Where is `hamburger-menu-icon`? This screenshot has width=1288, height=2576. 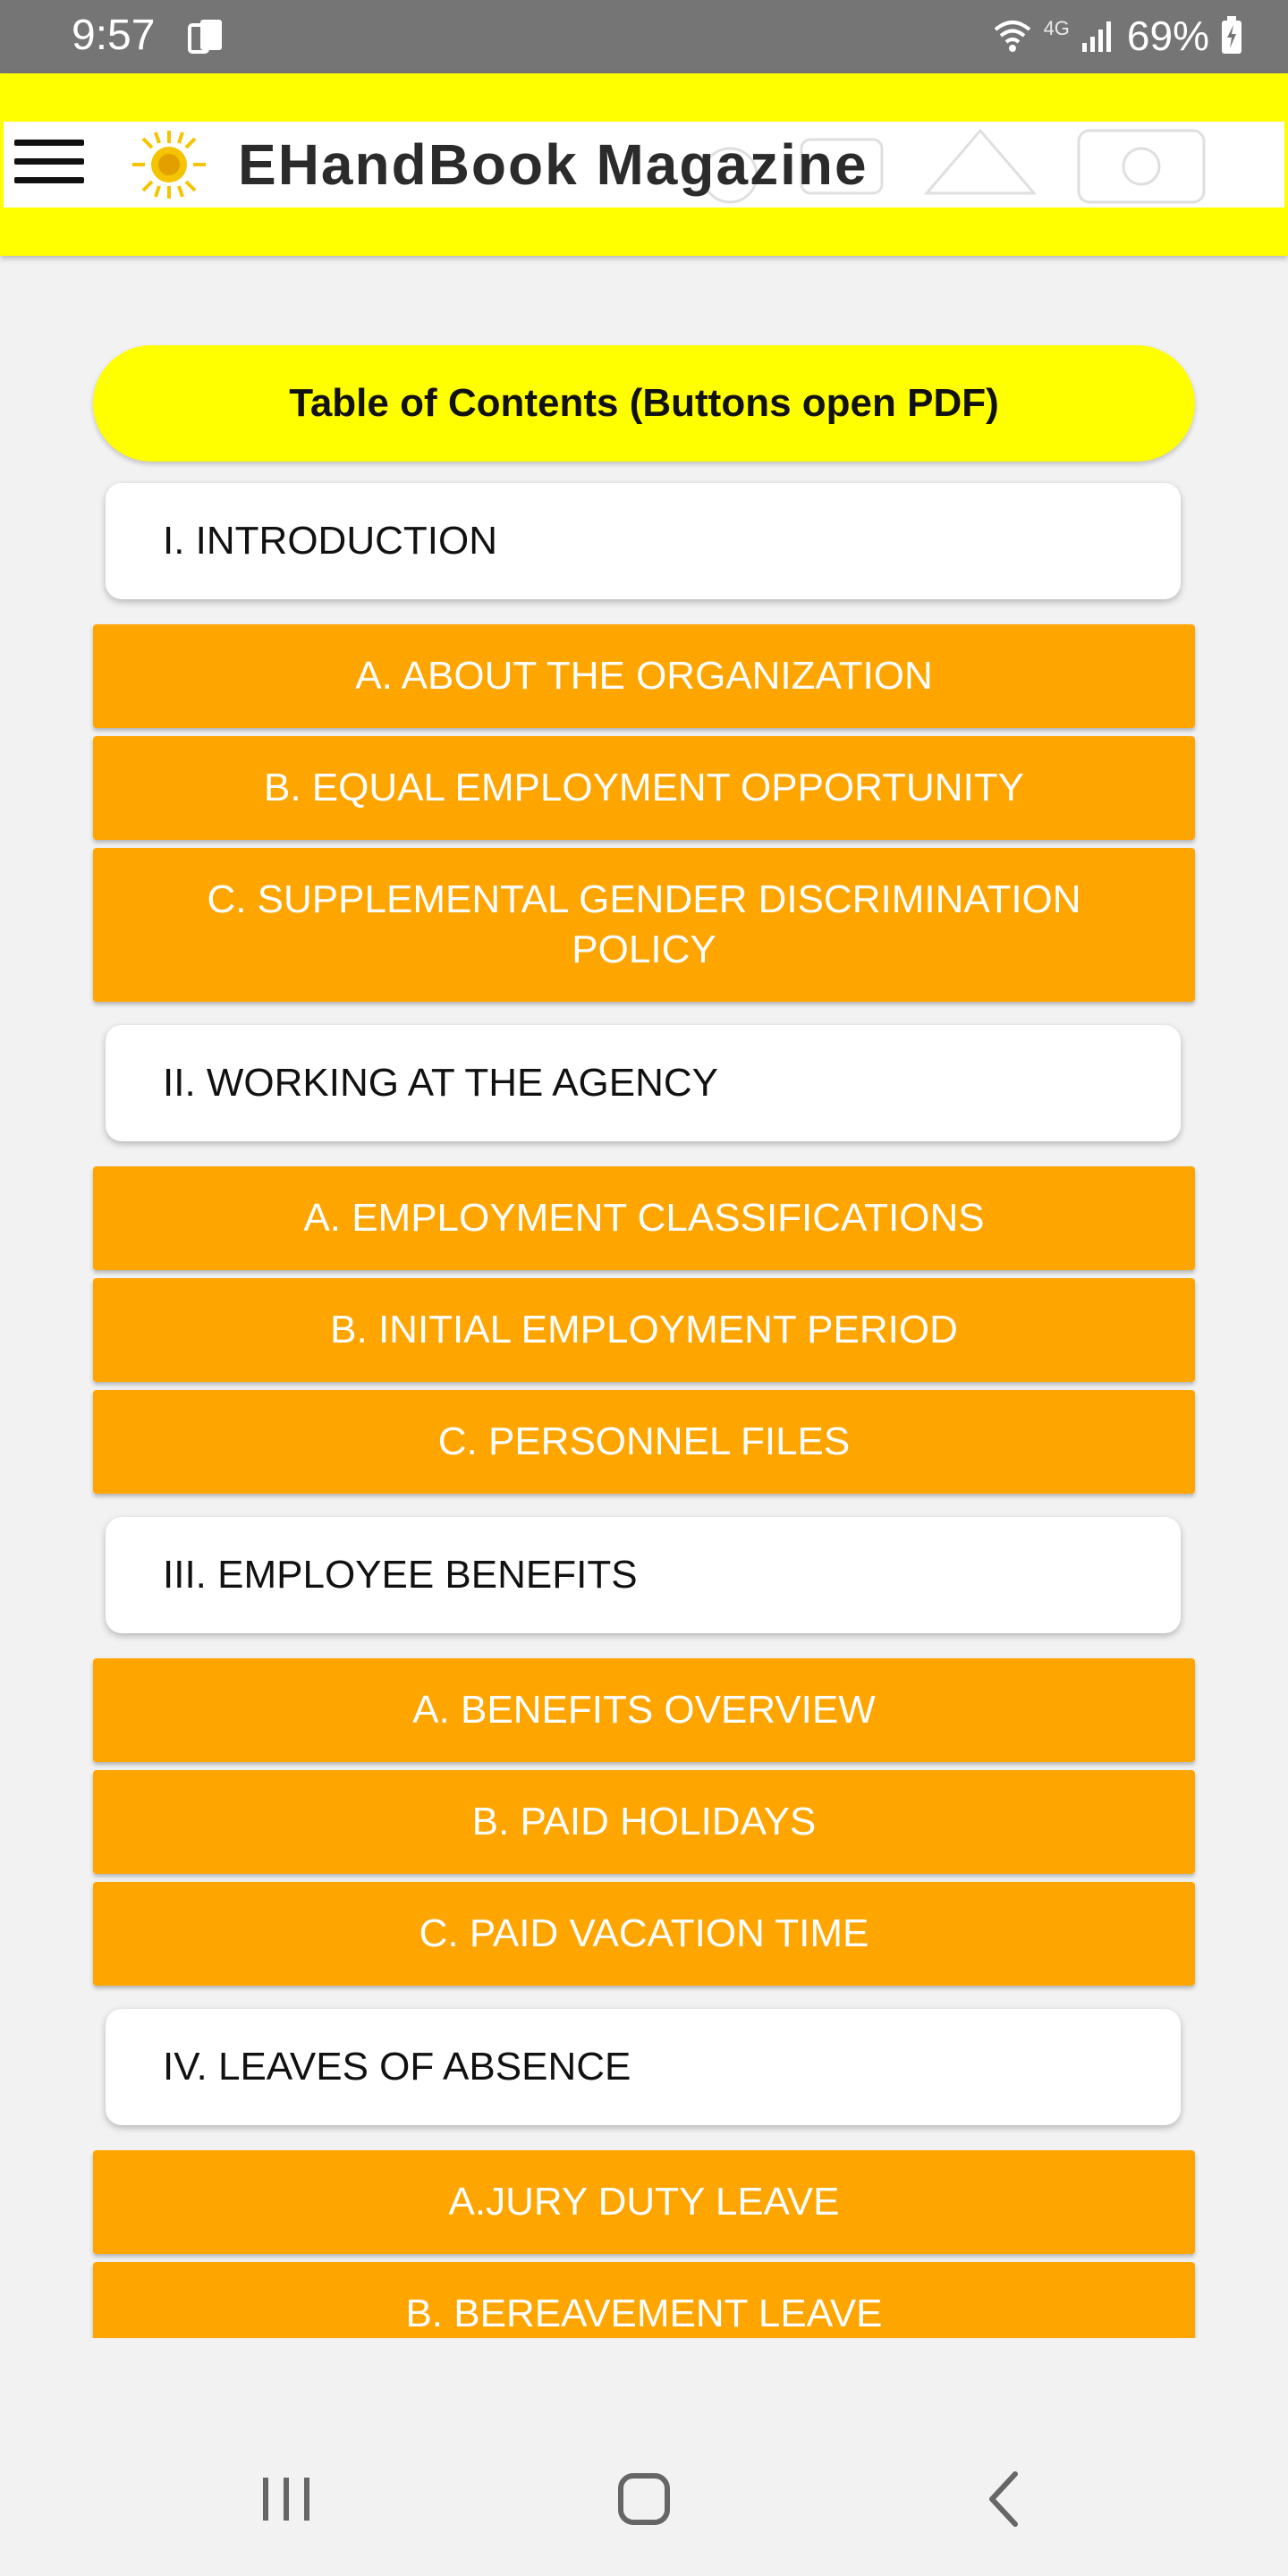
hamburger-menu-icon is located at coordinates (49, 165).